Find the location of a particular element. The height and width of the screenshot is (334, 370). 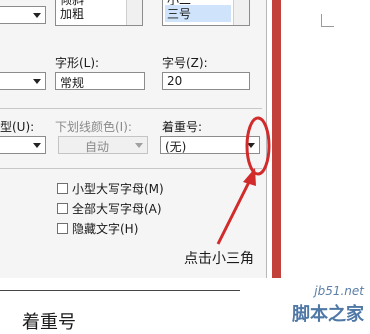

preview-text: 着重号 is located at coordinates (49, 322).